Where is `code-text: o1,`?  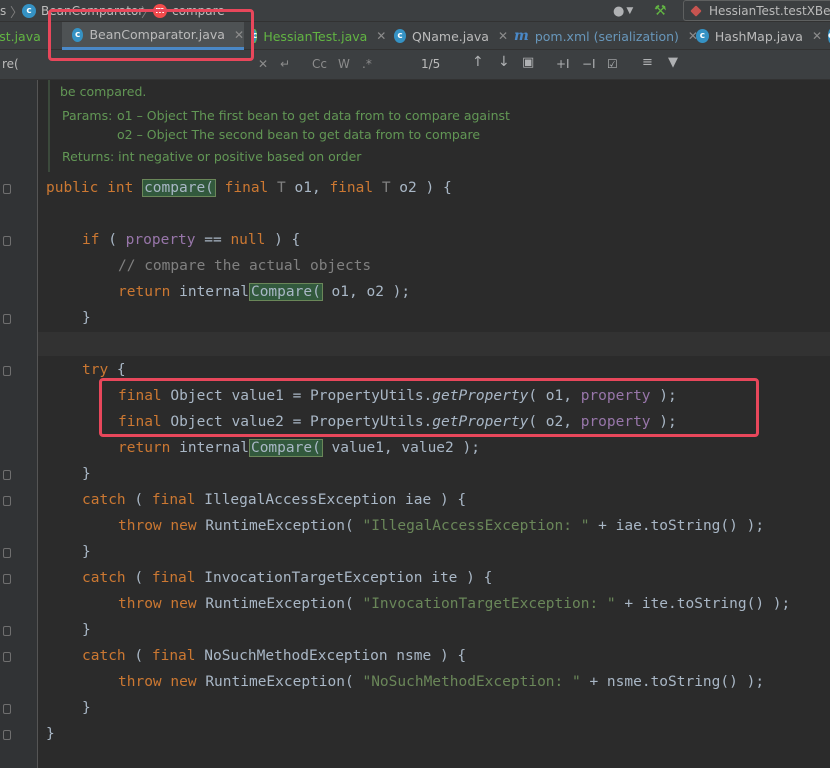 code-text: o1, is located at coordinates (307, 188).